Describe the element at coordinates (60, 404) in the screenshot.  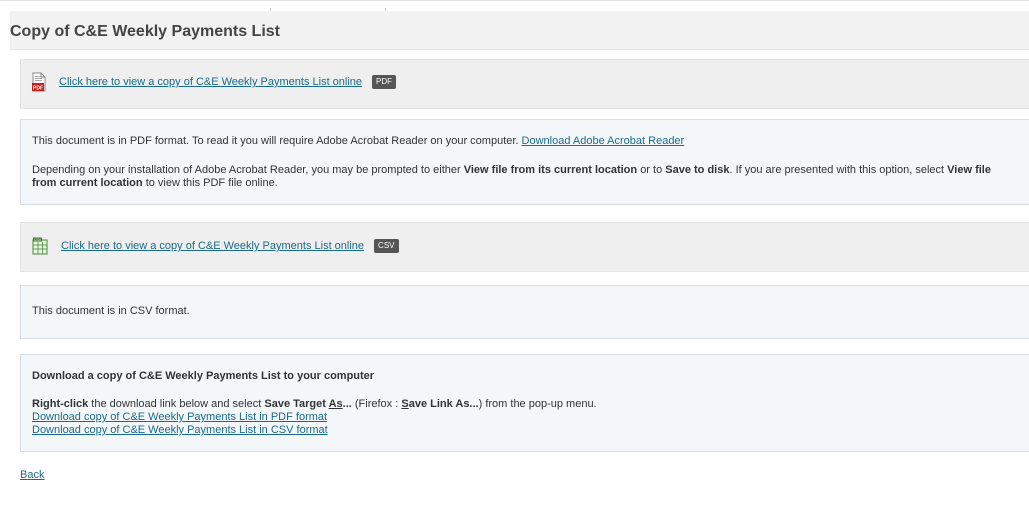
I see `right-click-text: Right-click` at that location.